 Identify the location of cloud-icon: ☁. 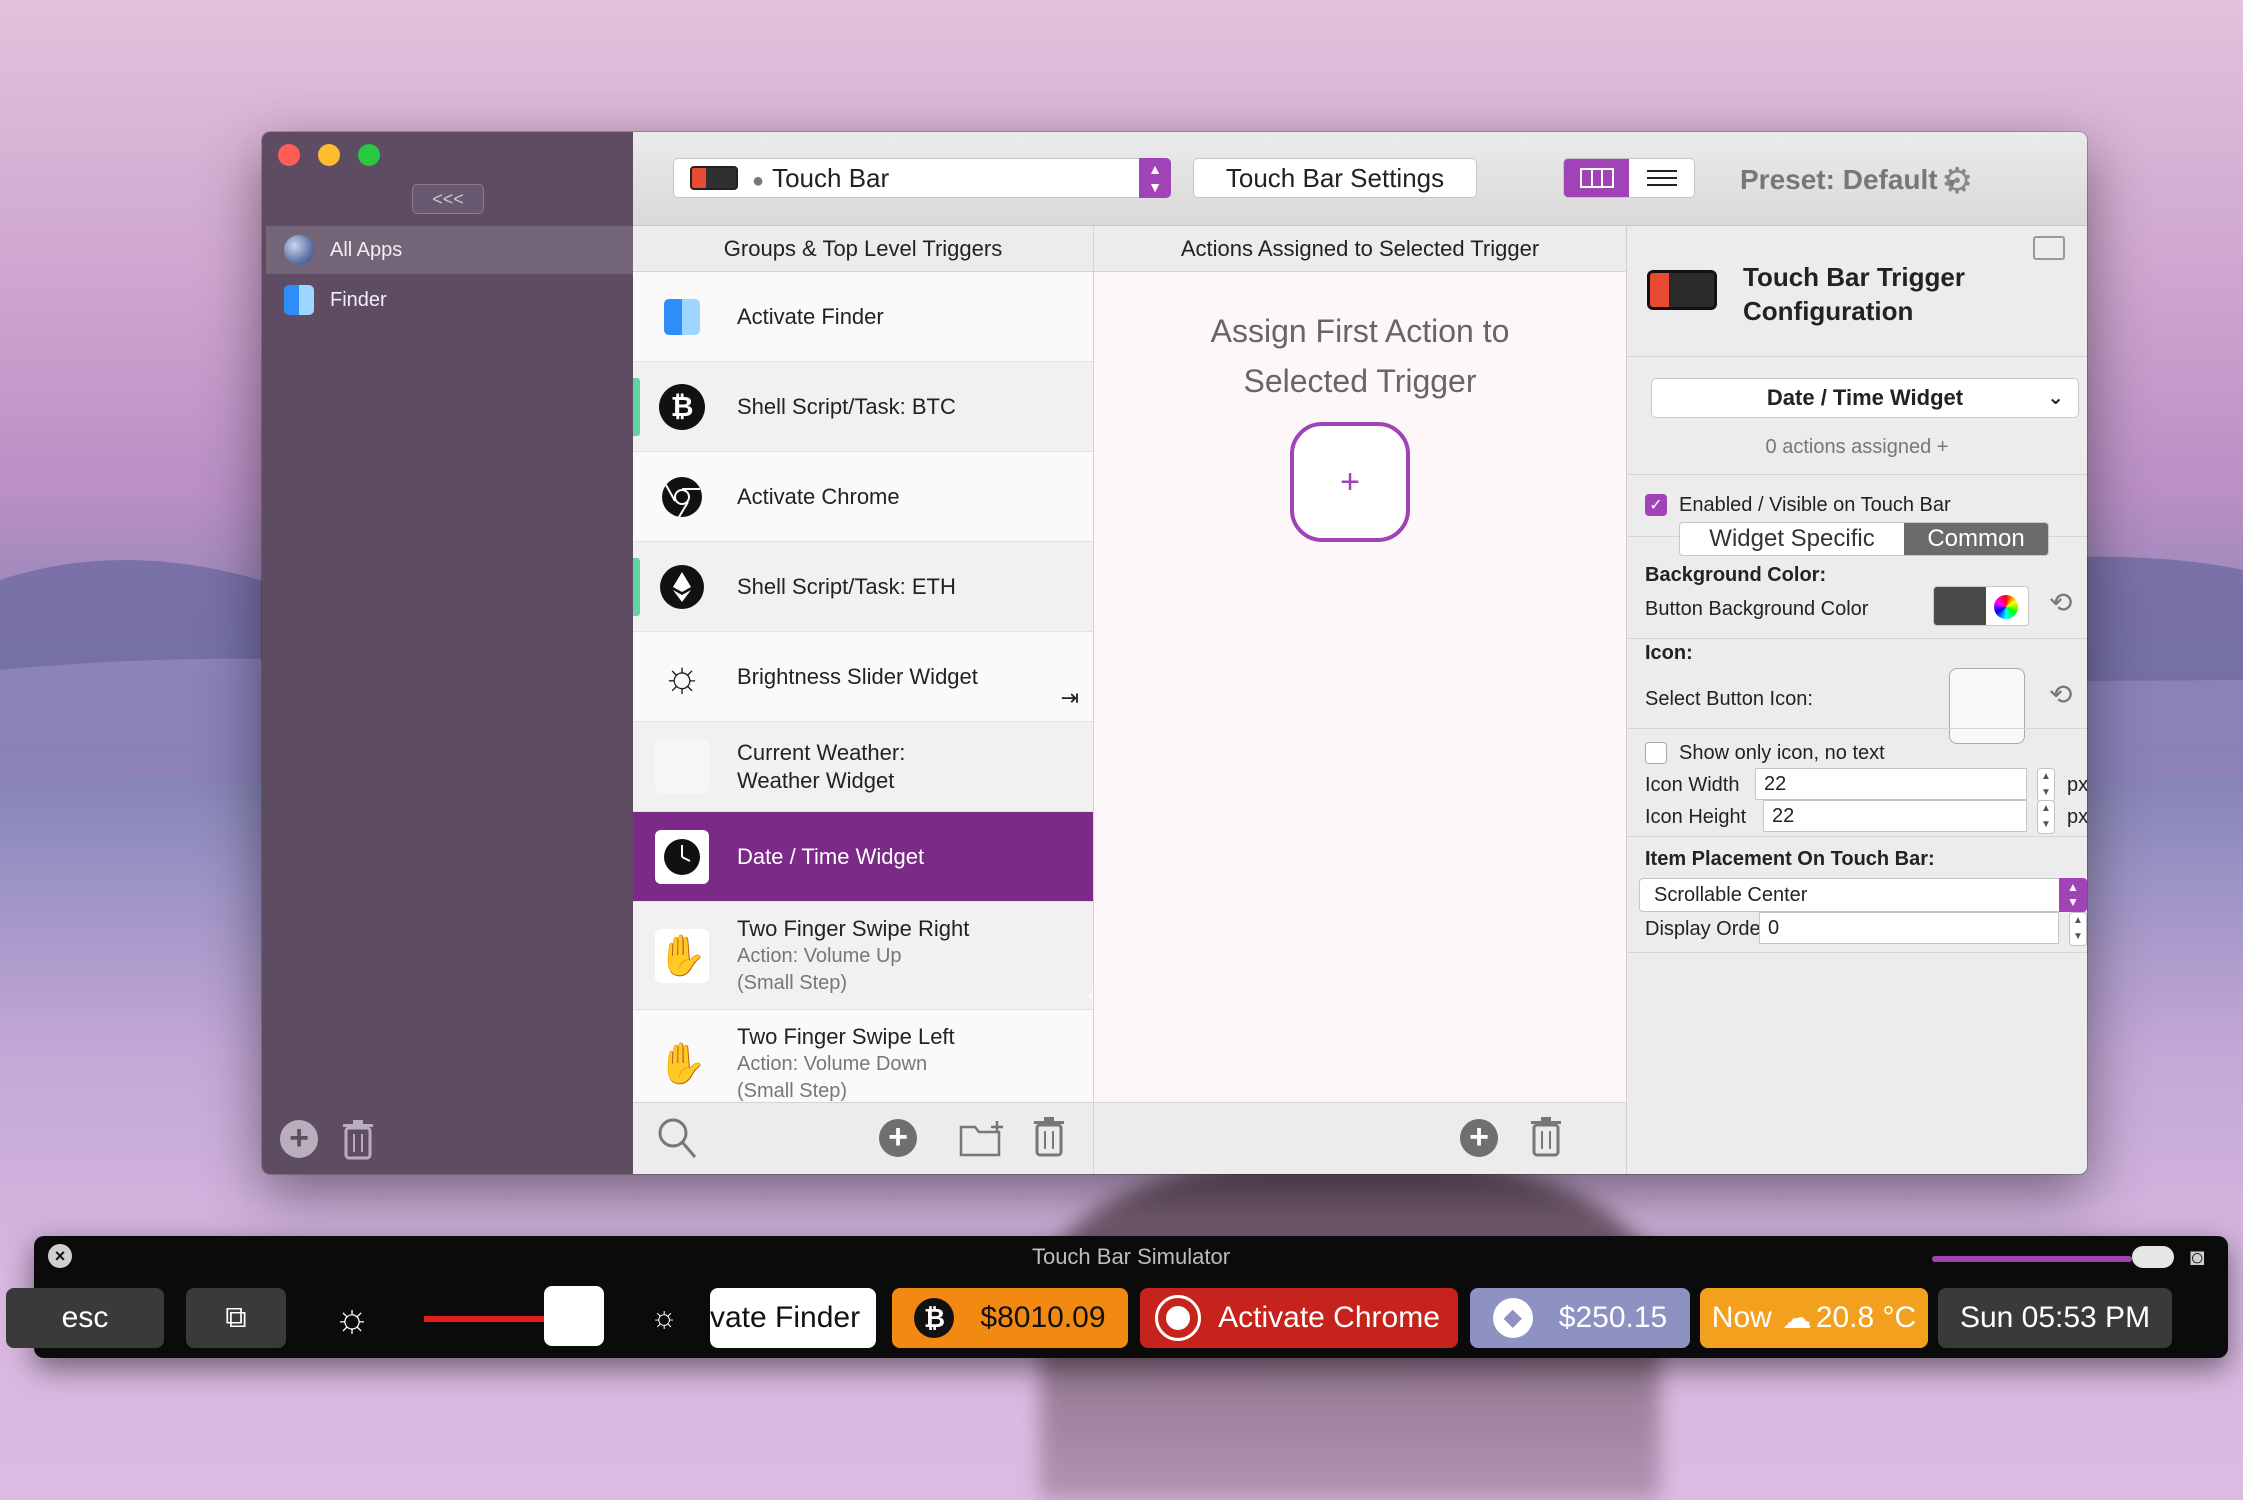
(1796, 1318).